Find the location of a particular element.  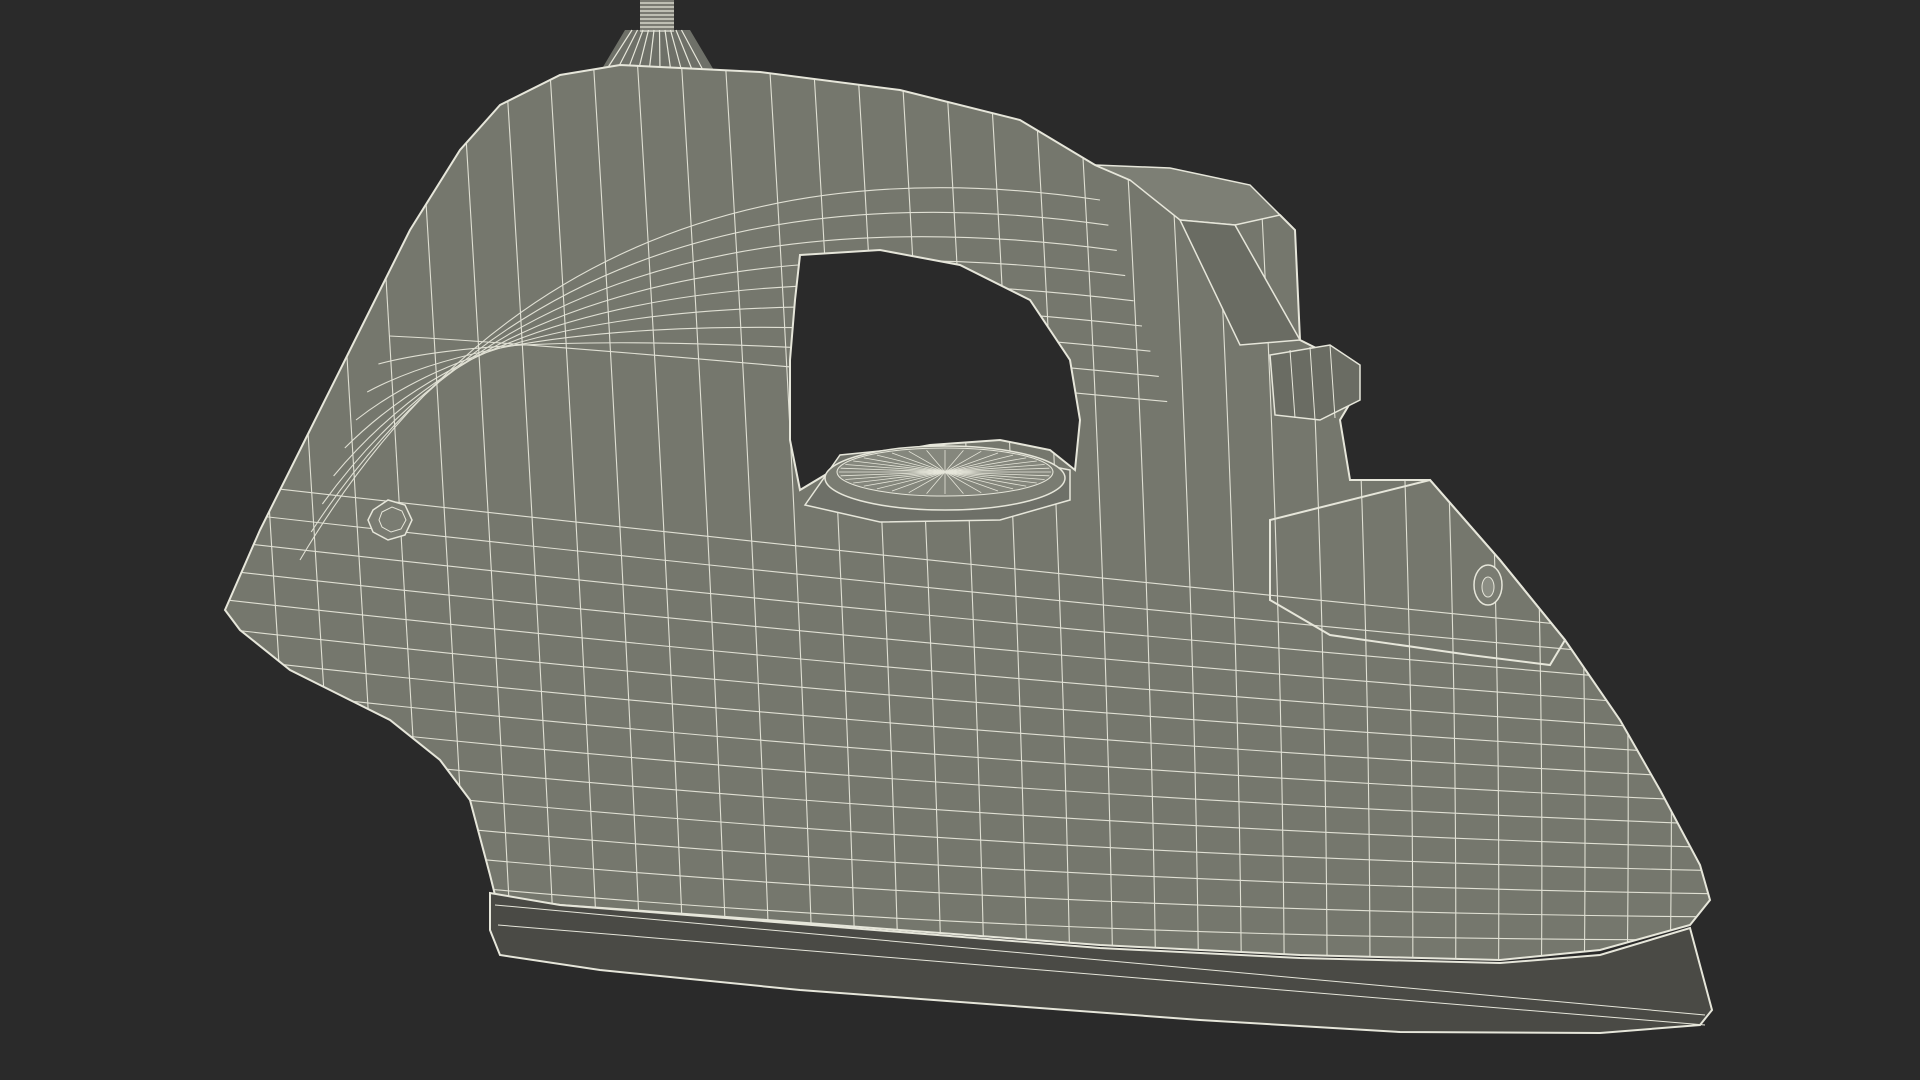

power-cord is located at coordinates (657, 36).